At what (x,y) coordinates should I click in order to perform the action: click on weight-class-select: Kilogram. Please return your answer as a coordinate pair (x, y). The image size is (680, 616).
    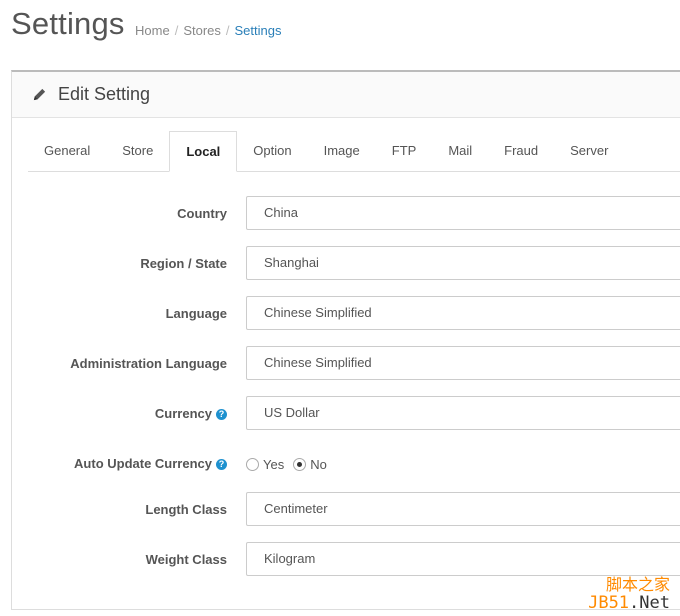
    Looking at the image, I should click on (463, 559).